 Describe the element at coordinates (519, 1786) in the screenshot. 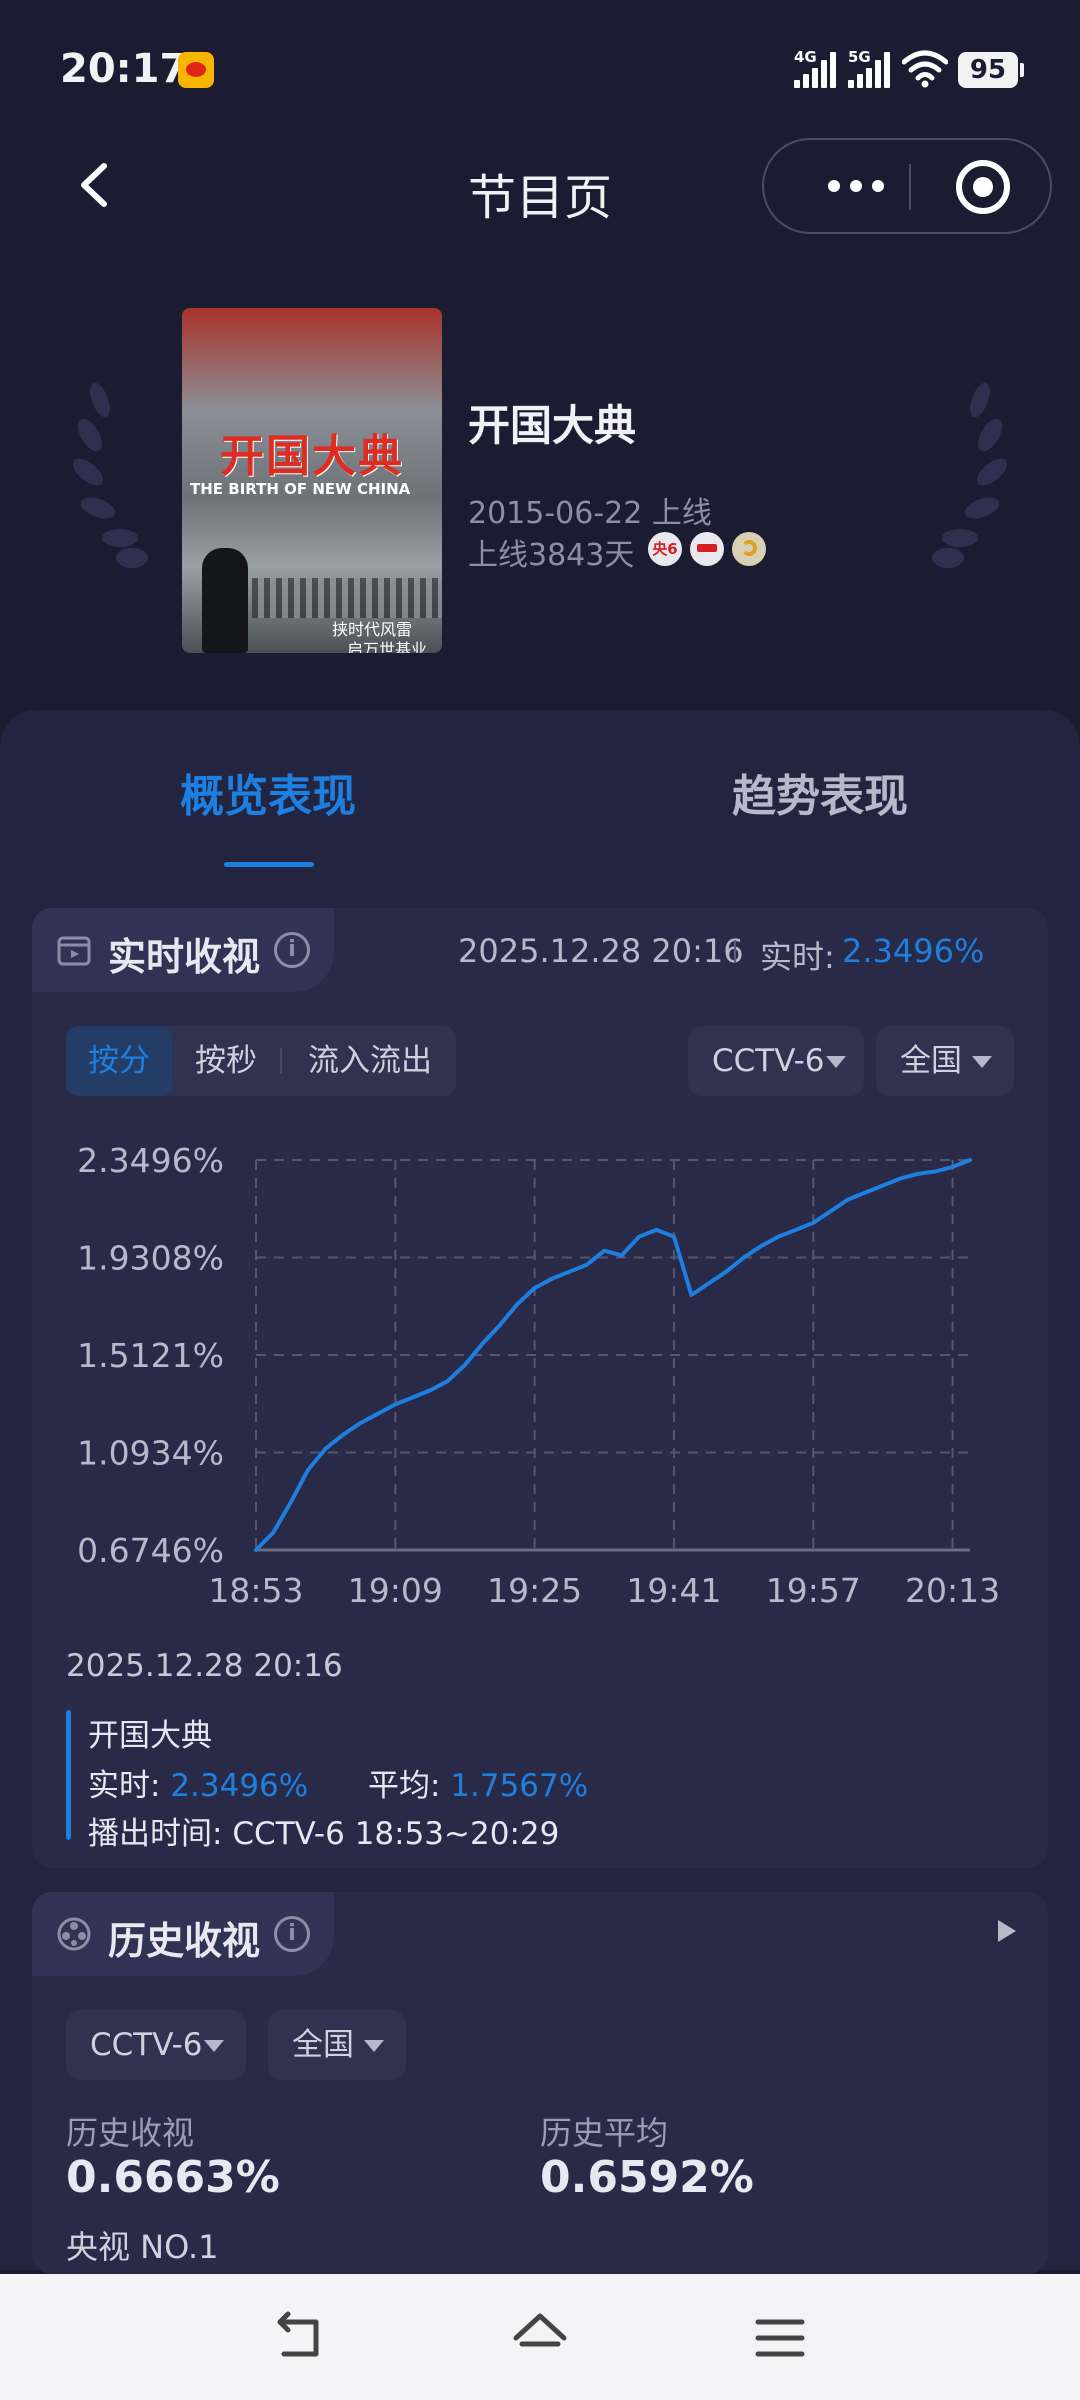

I see `detail-avg-value: 1.7567%` at that location.